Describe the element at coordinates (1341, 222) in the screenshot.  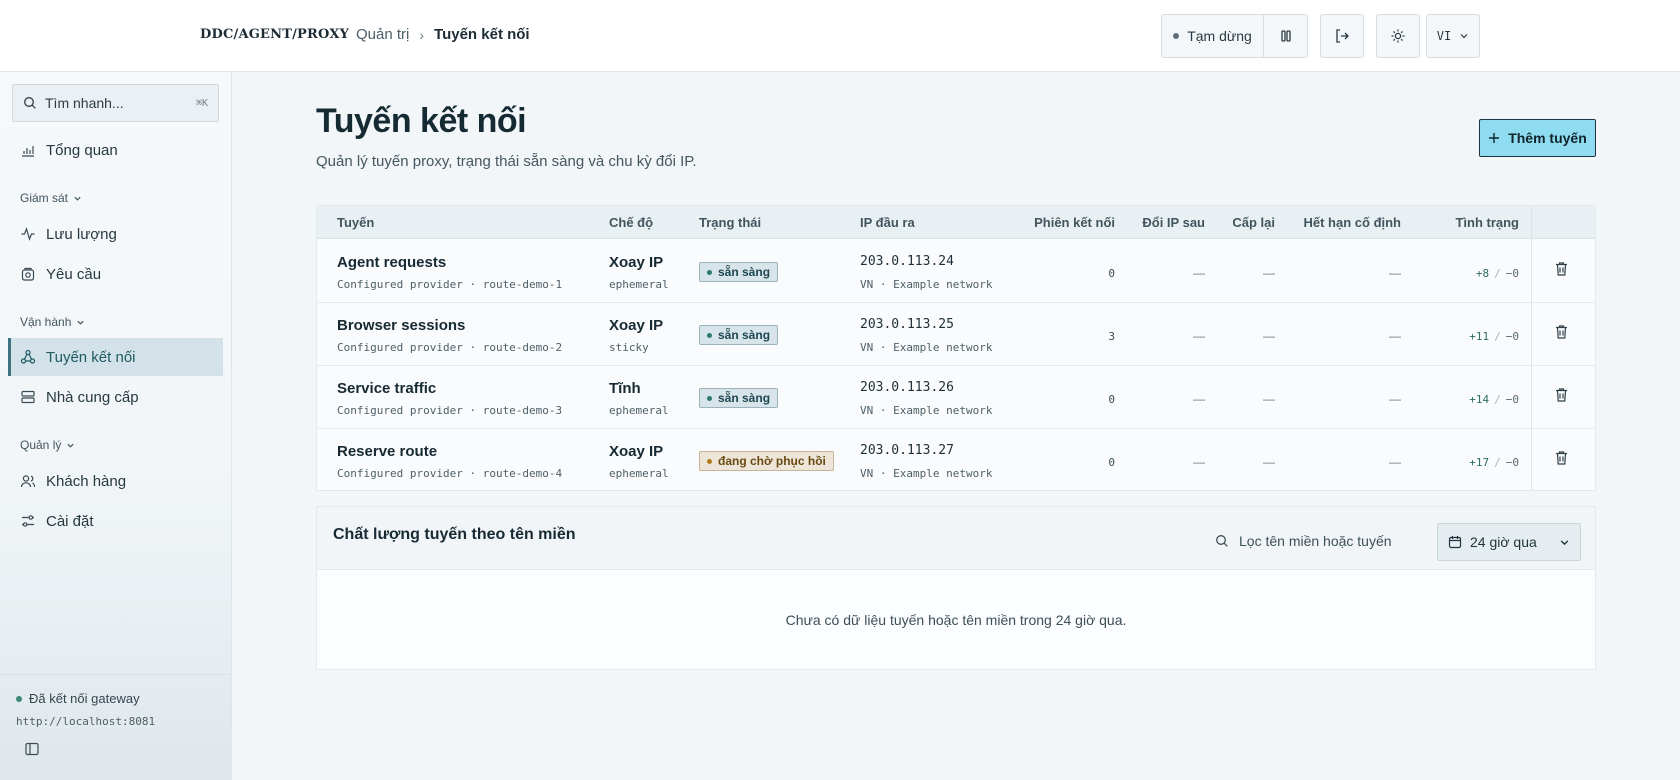
I see `column-header: Hết hạn cố định` at that location.